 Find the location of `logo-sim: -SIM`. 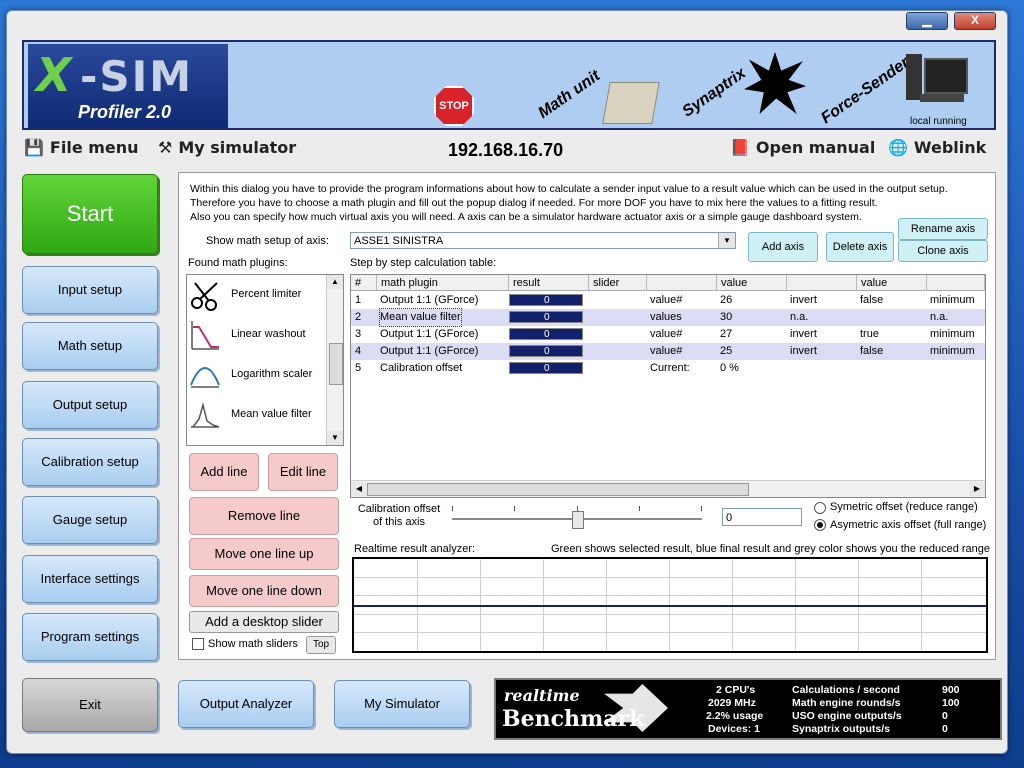

logo-sim: -SIM is located at coordinates (137, 76).